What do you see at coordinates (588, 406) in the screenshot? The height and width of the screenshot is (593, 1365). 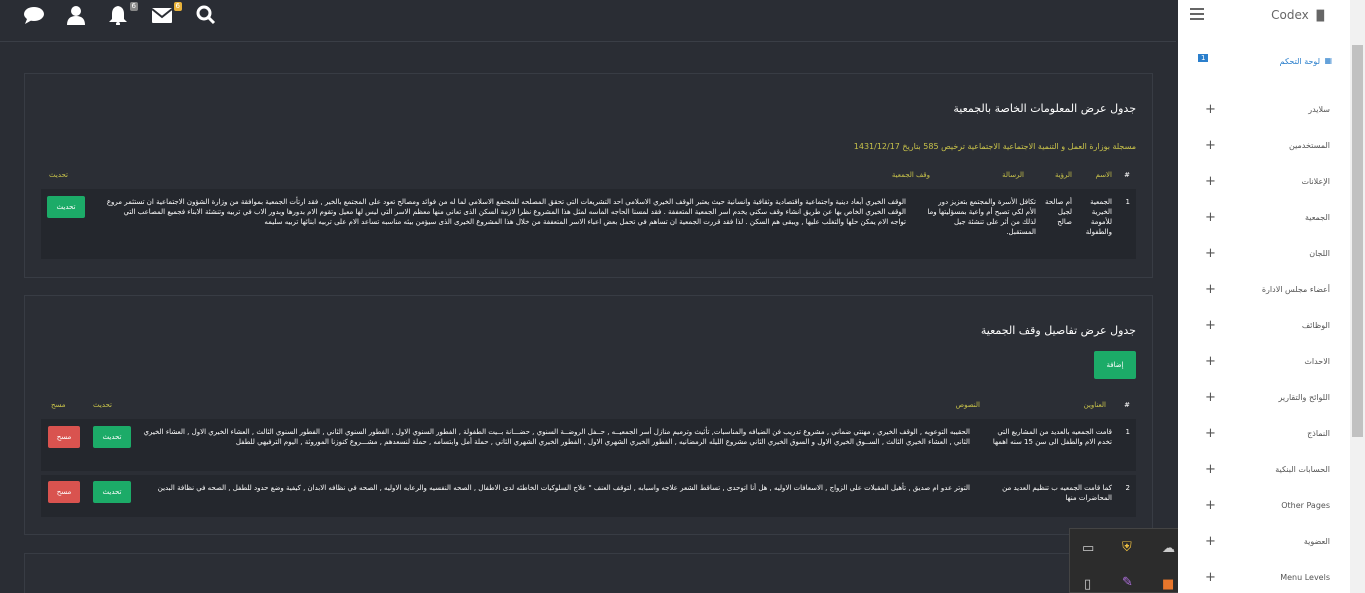 I see `table-header: # العناوين النصوص تحديث مسح` at bounding box center [588, 406].